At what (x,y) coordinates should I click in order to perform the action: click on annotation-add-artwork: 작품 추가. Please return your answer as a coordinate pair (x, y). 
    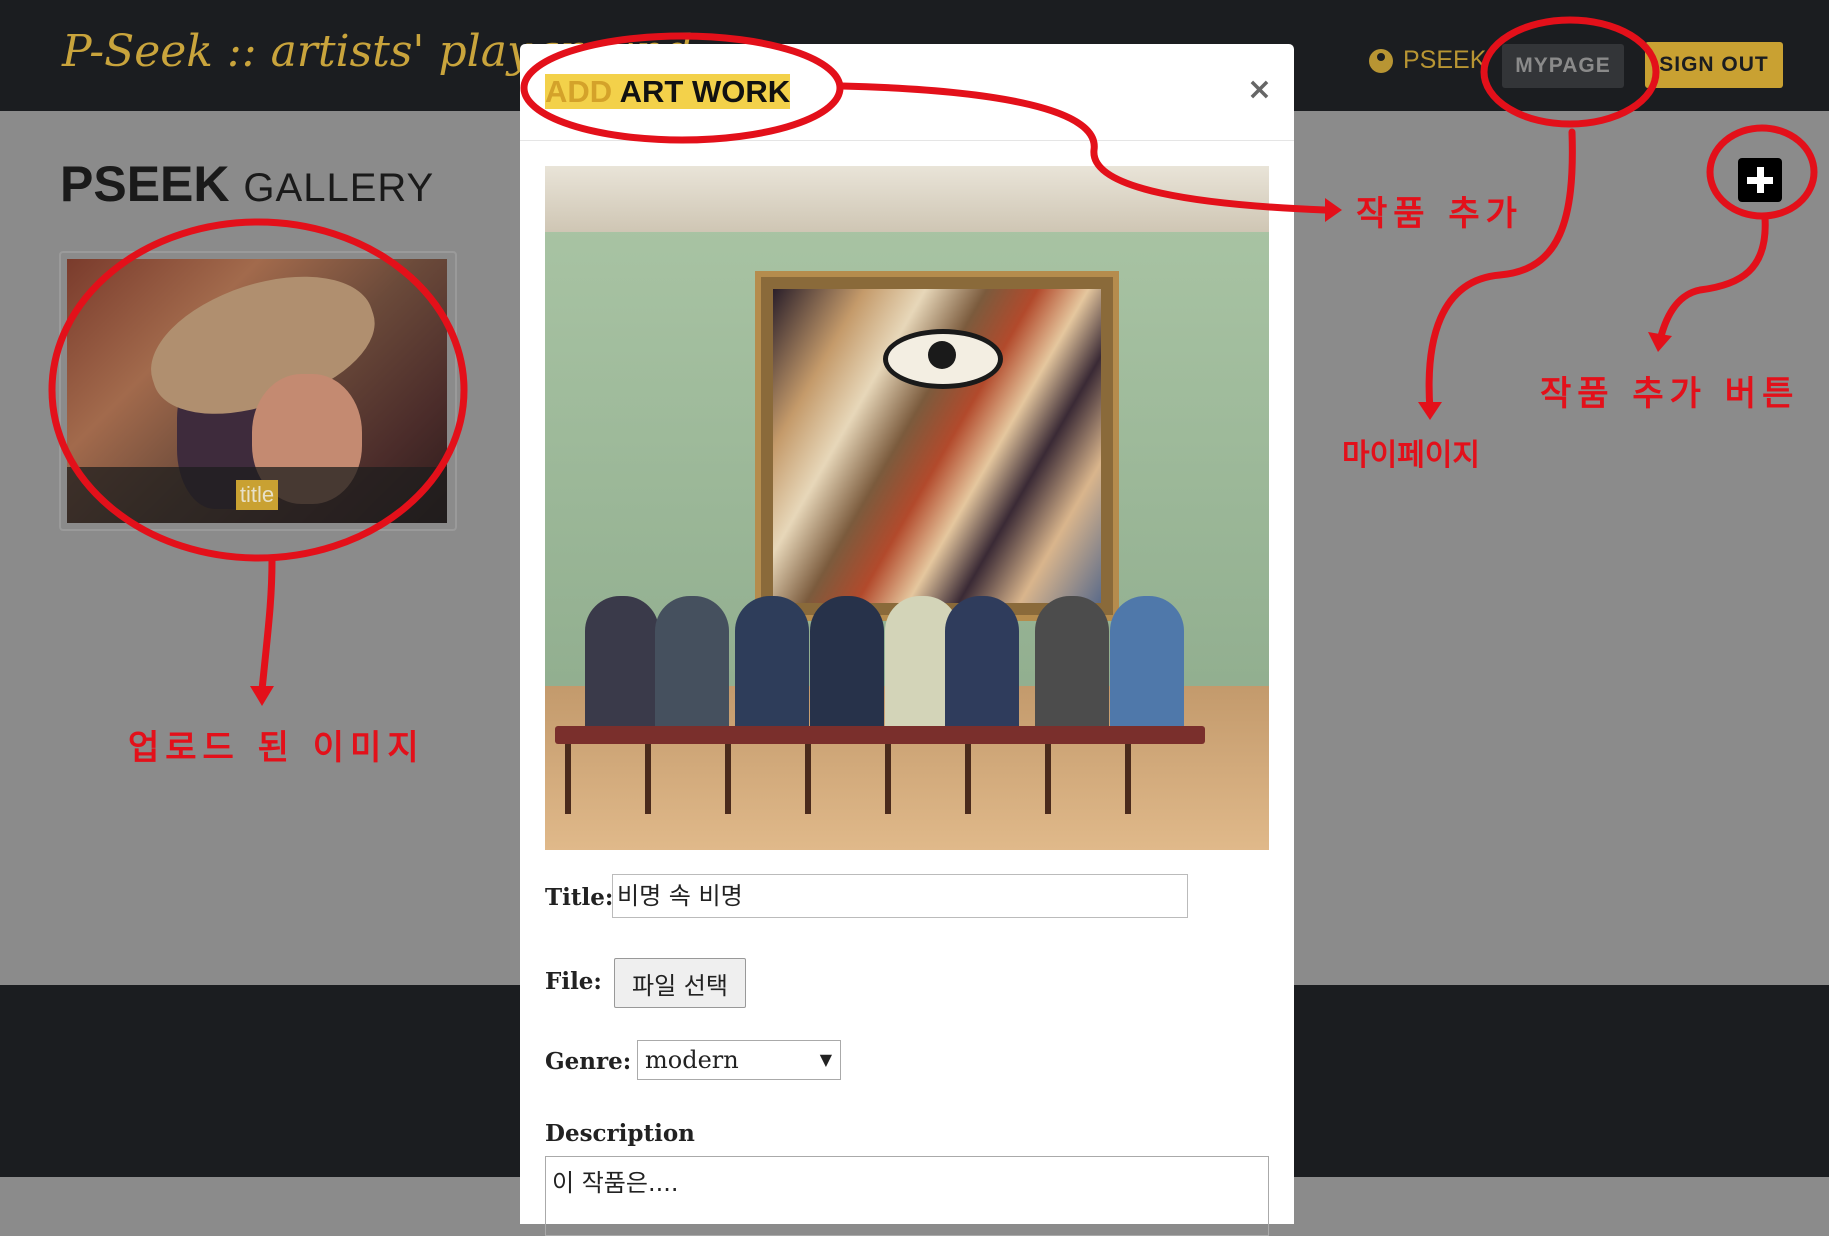
    Looking at the image, I should click on (1439, 214).